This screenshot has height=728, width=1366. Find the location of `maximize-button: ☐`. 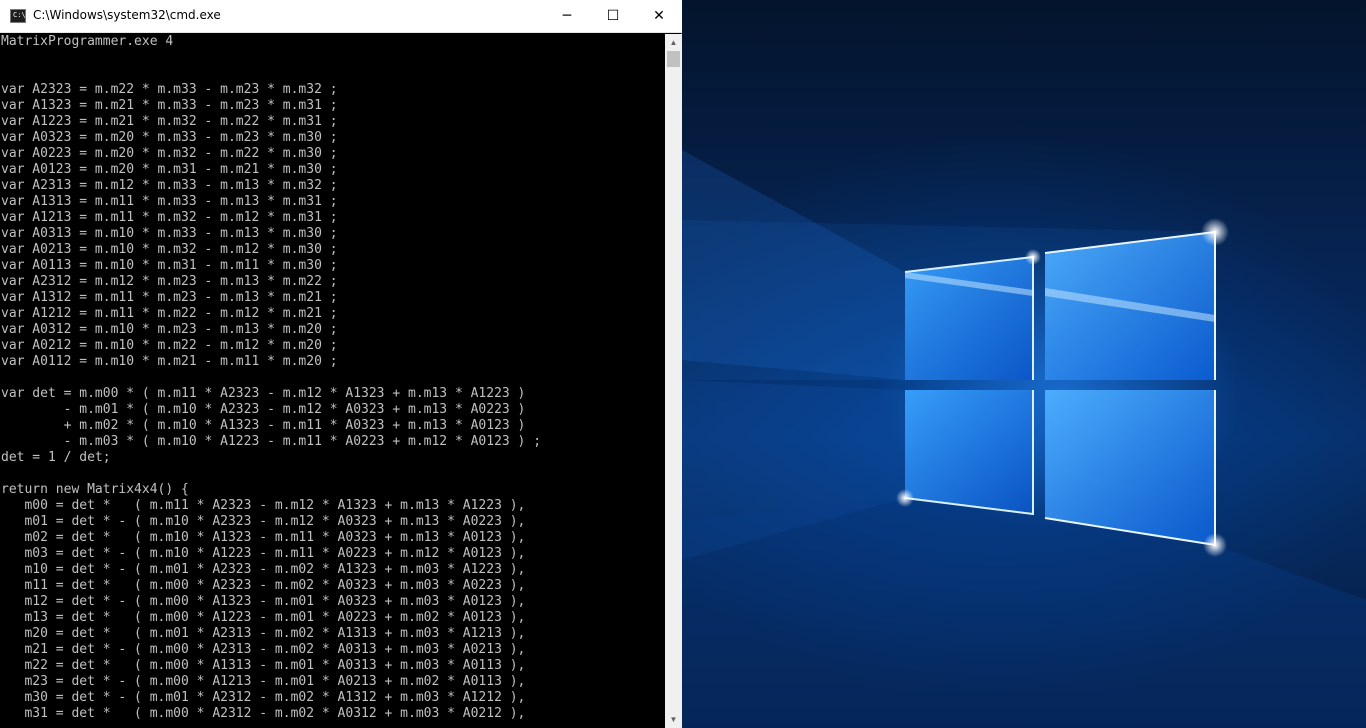

maximize-button: ☐ is located at coordinates (613, 16).